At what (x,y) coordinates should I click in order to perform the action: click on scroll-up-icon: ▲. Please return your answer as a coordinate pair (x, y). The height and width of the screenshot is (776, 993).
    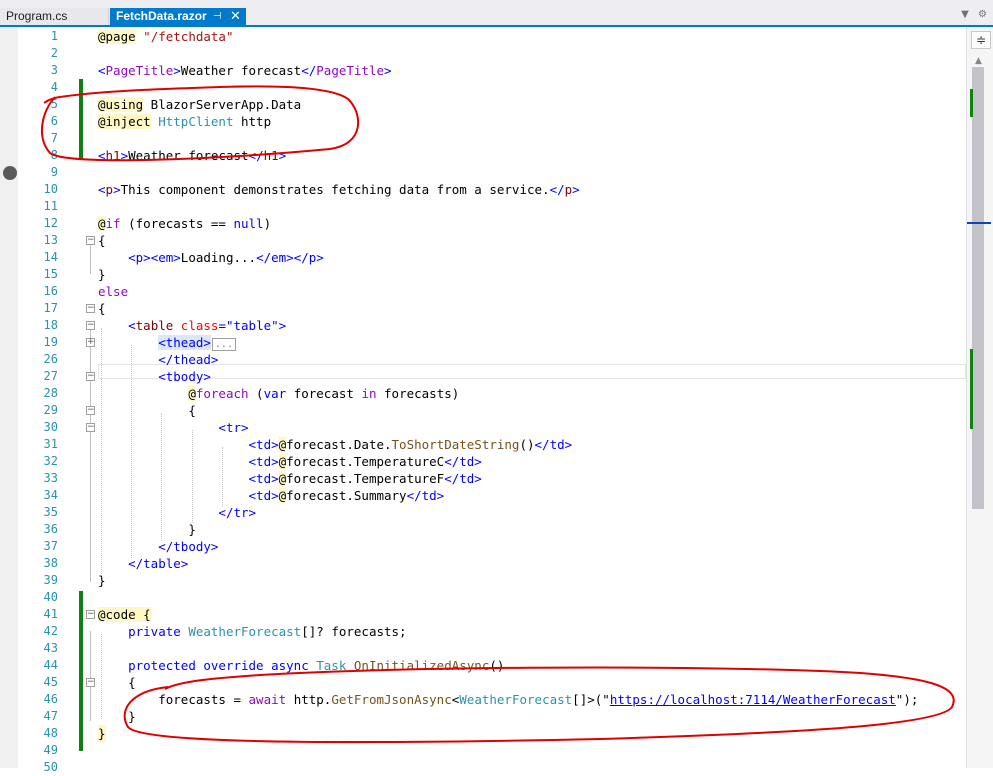
    Looking at the image, I should click on (978, 61).